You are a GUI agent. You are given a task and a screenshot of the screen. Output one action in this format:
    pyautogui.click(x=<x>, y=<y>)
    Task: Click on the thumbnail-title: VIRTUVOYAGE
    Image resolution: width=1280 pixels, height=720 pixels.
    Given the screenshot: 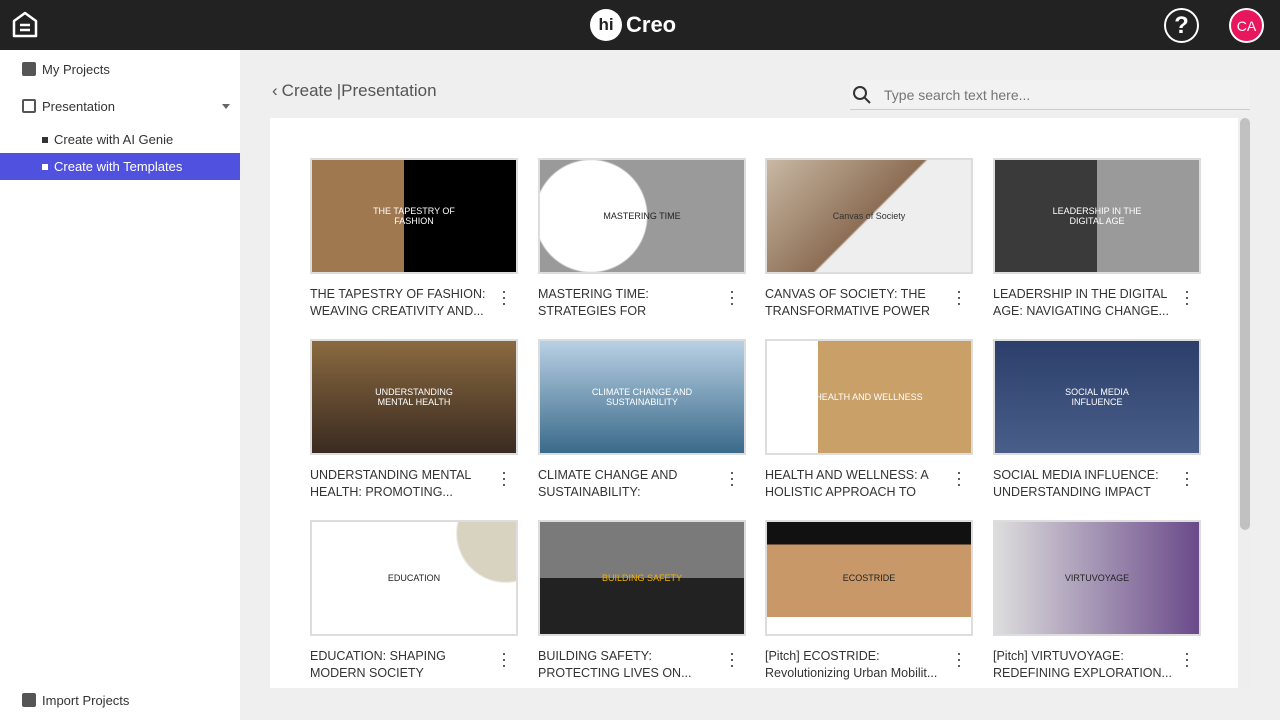 What is the action you would take?
    pyautogui.click(x=1097, y=578)
    